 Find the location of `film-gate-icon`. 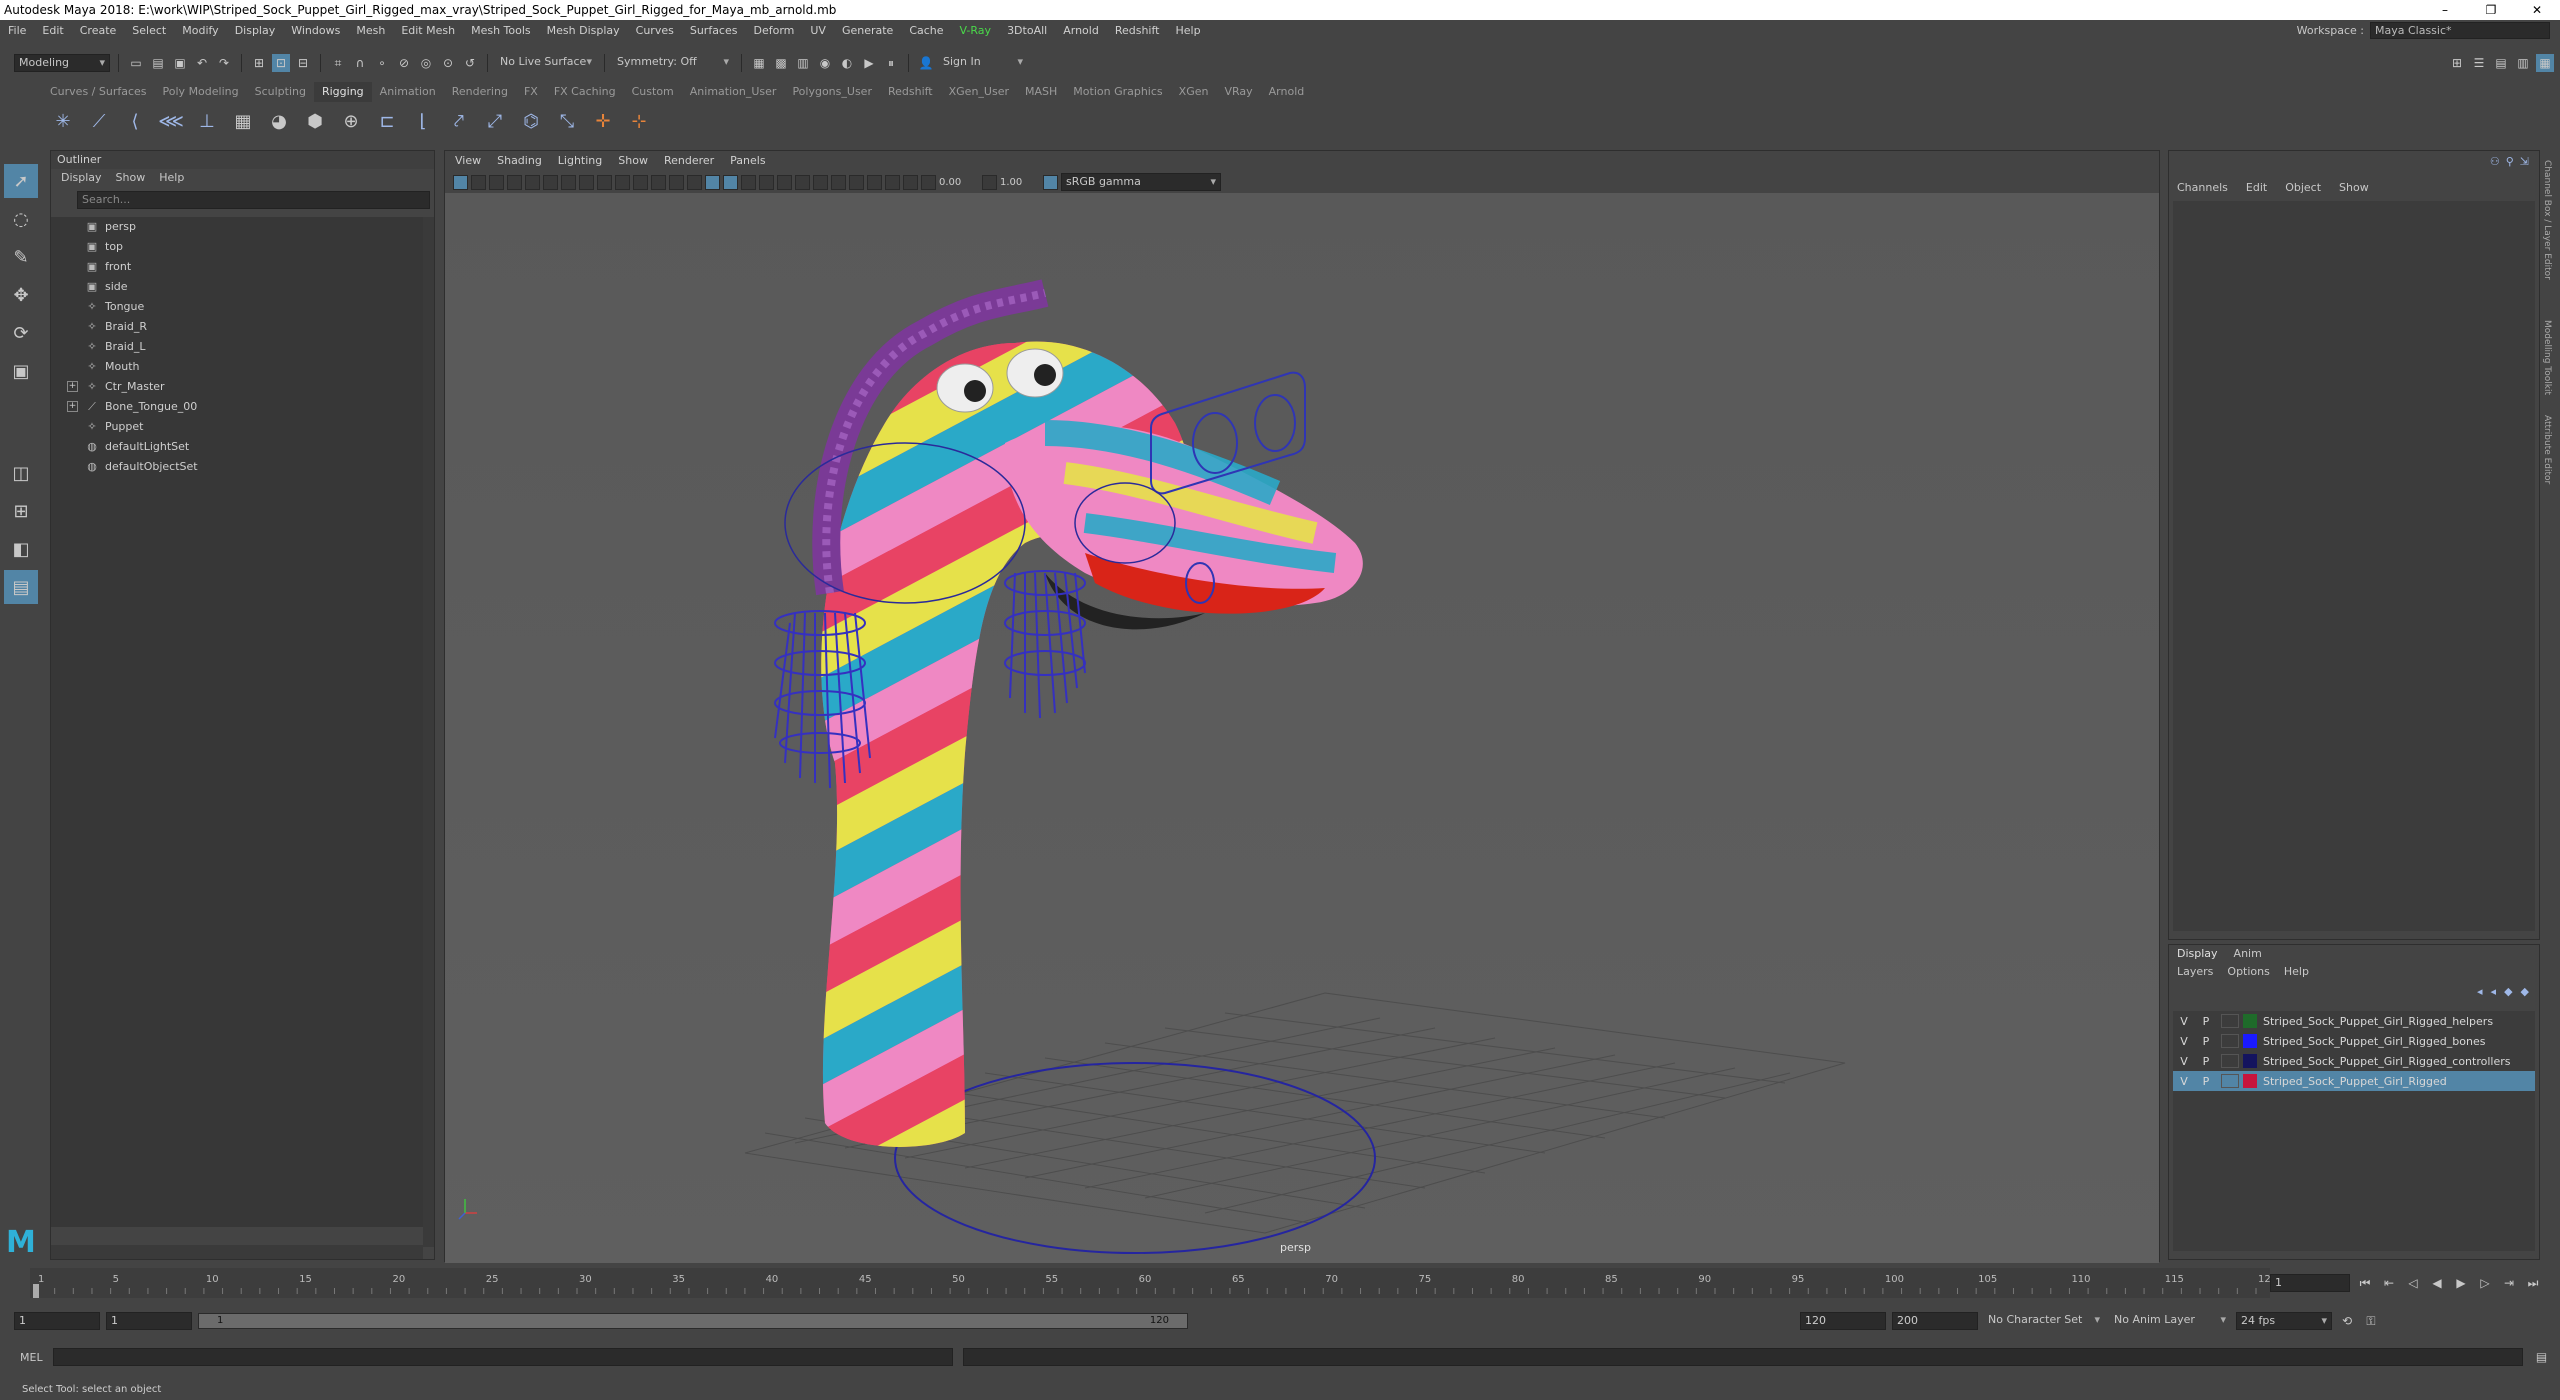

film-gate-icon is located at coordinates (586, 182).